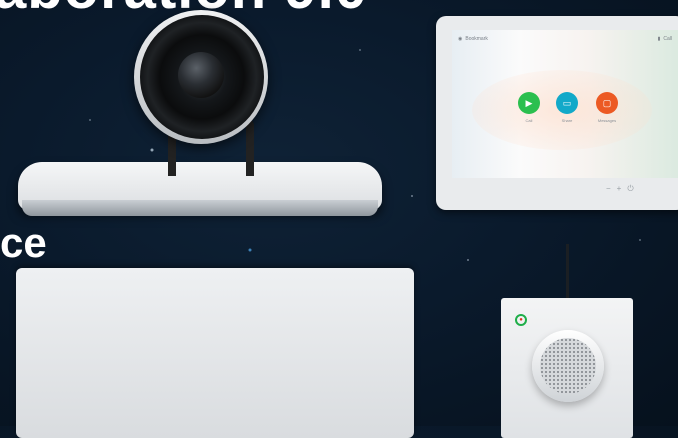  I want to click on brand-icon: ◉, so click(460, 39).